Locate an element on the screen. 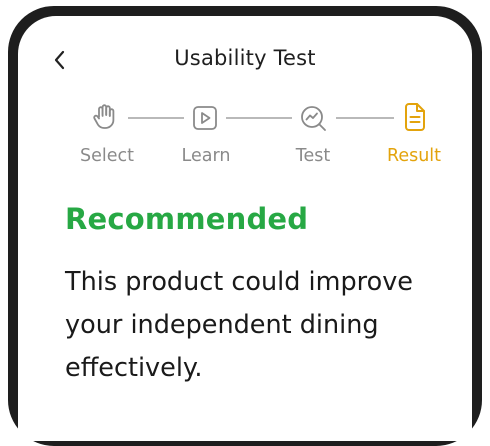 The height and width of the screenshot is (446, 490). hand-icon is located at coordinates (105, 117).